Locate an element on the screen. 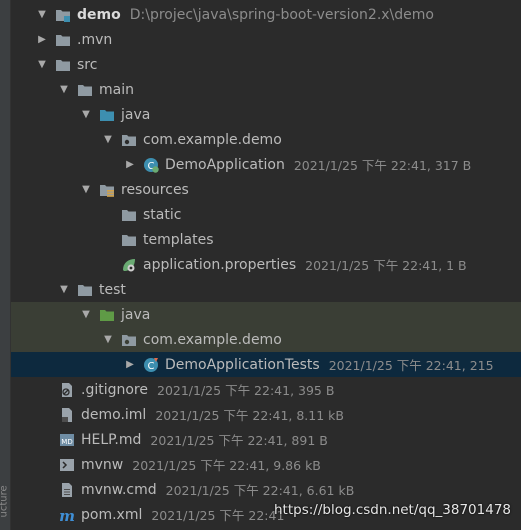 The height and width of the screenshot is (530, 521). tree-row-main: ▼ main is located at coordinates (266, 89).